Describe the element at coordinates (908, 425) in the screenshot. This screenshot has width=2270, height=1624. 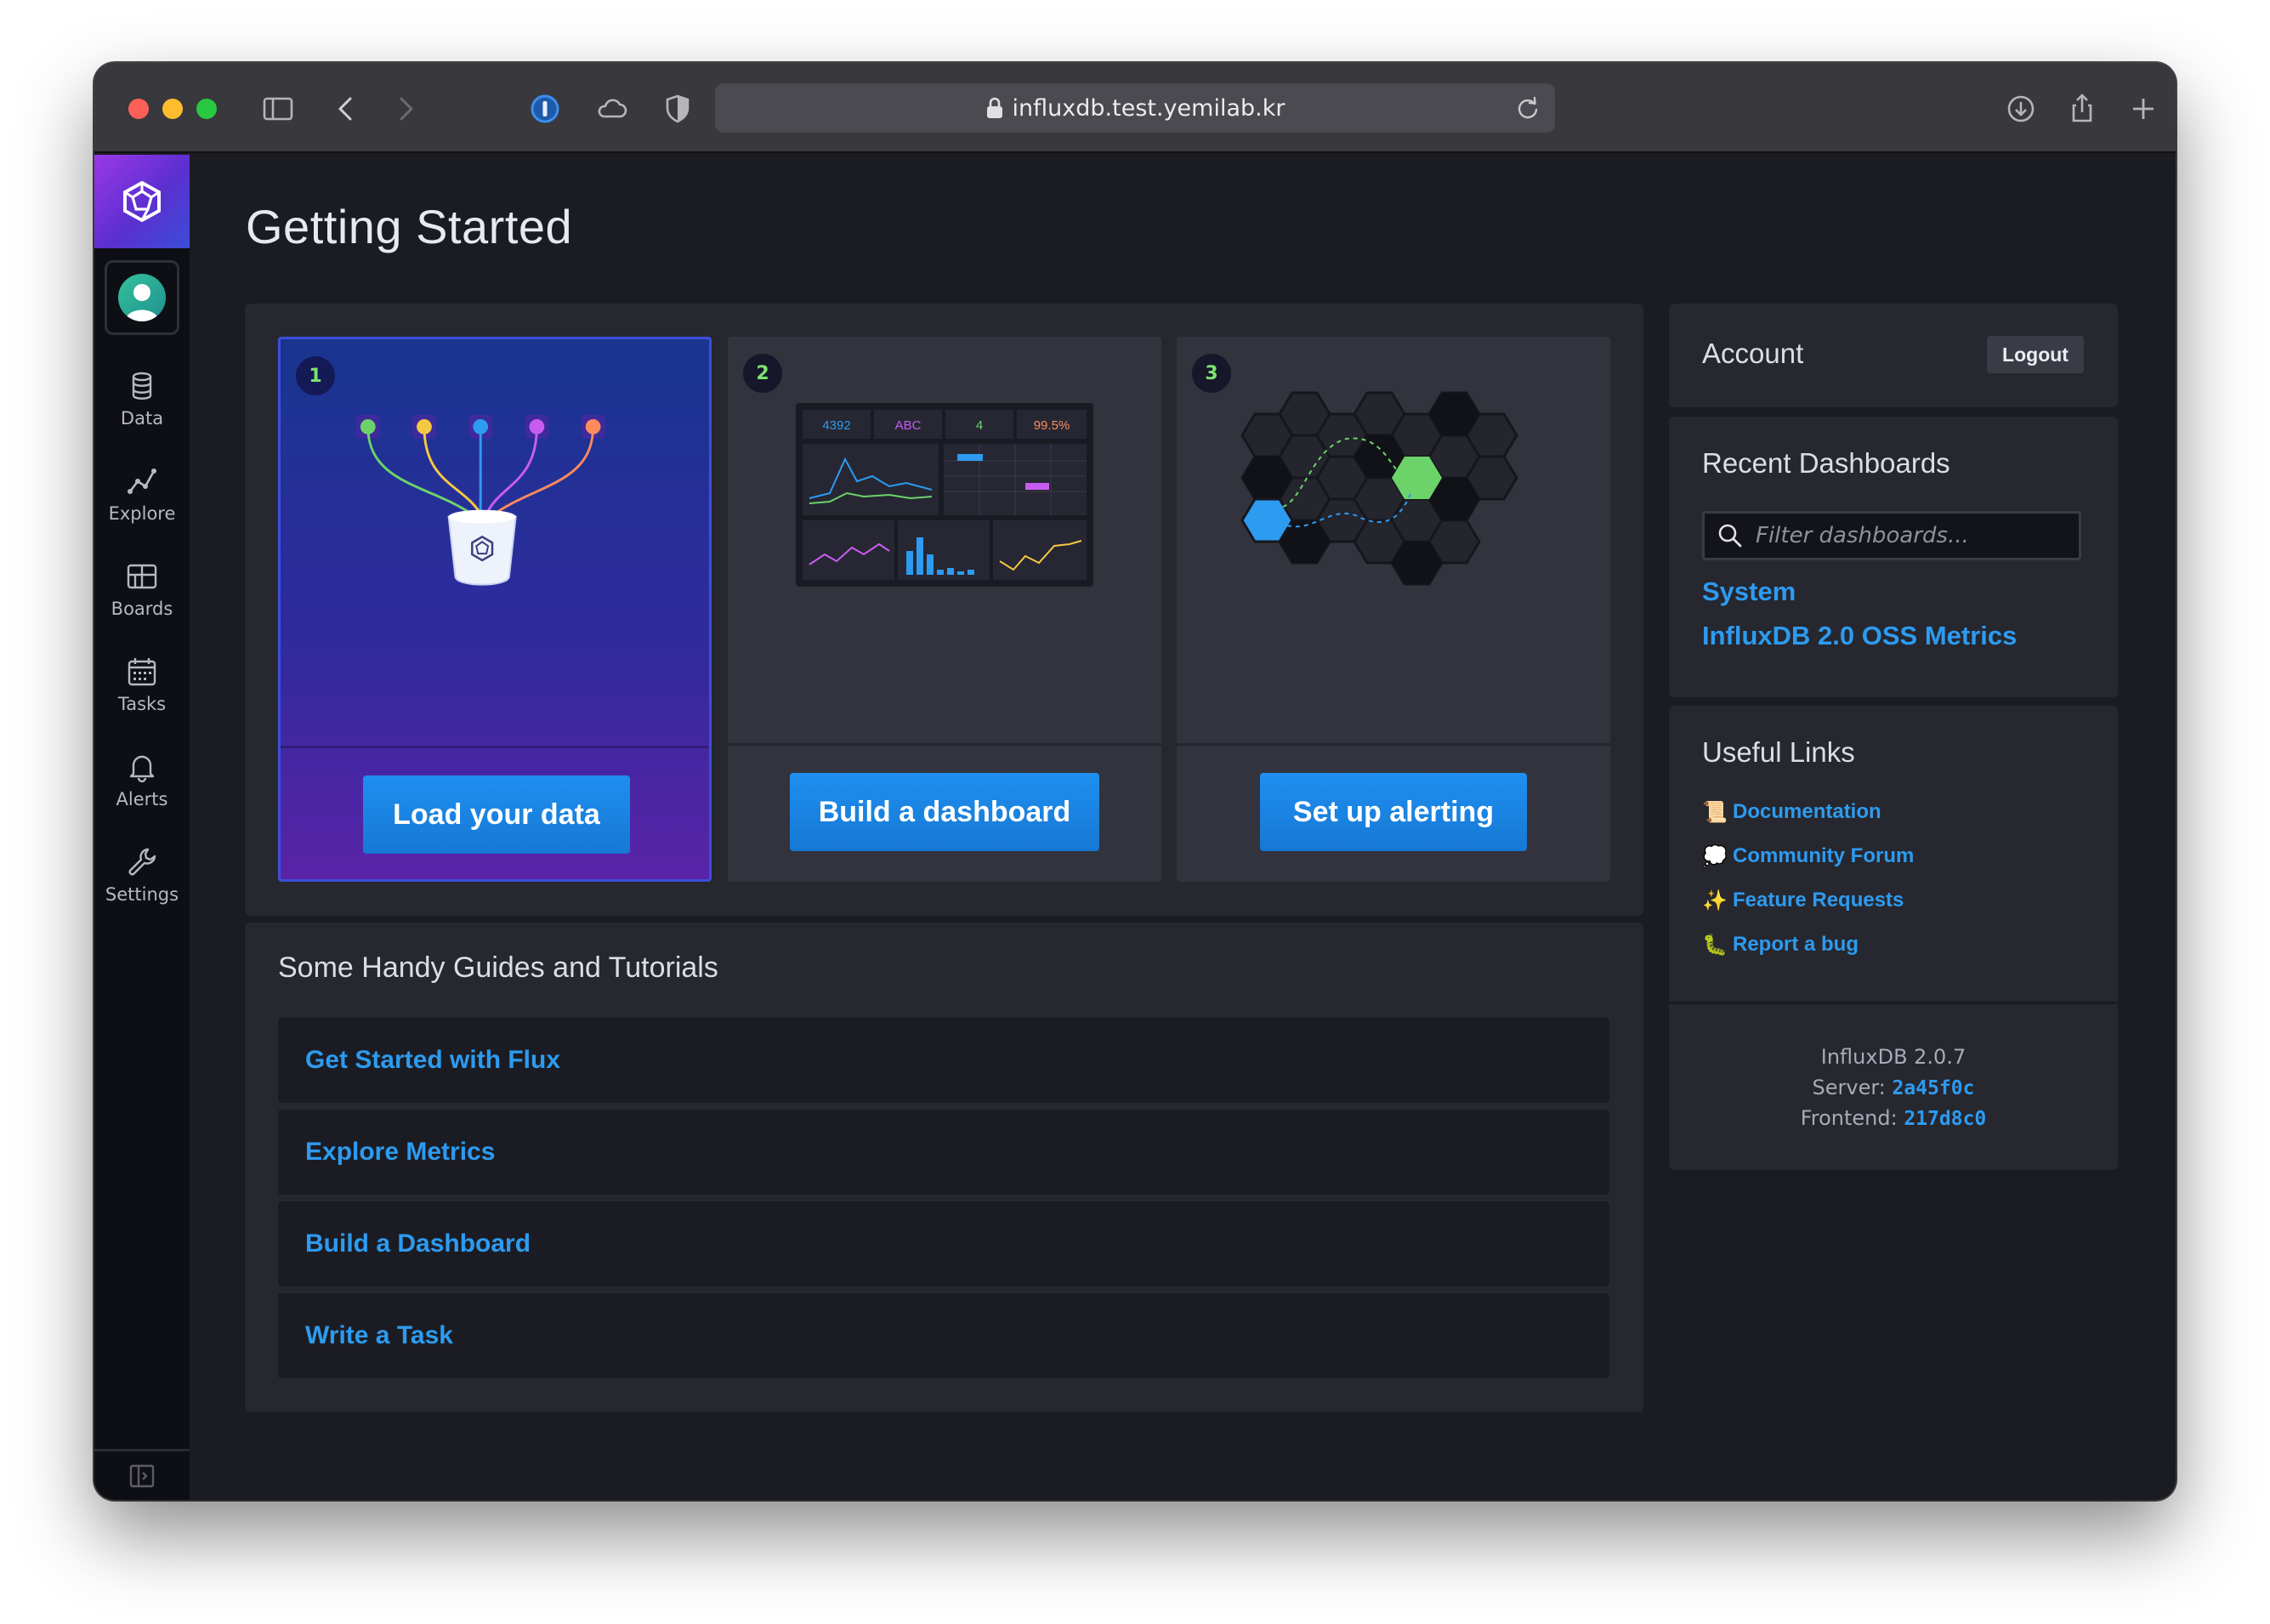
I see `stat-value: ABC` at that location.